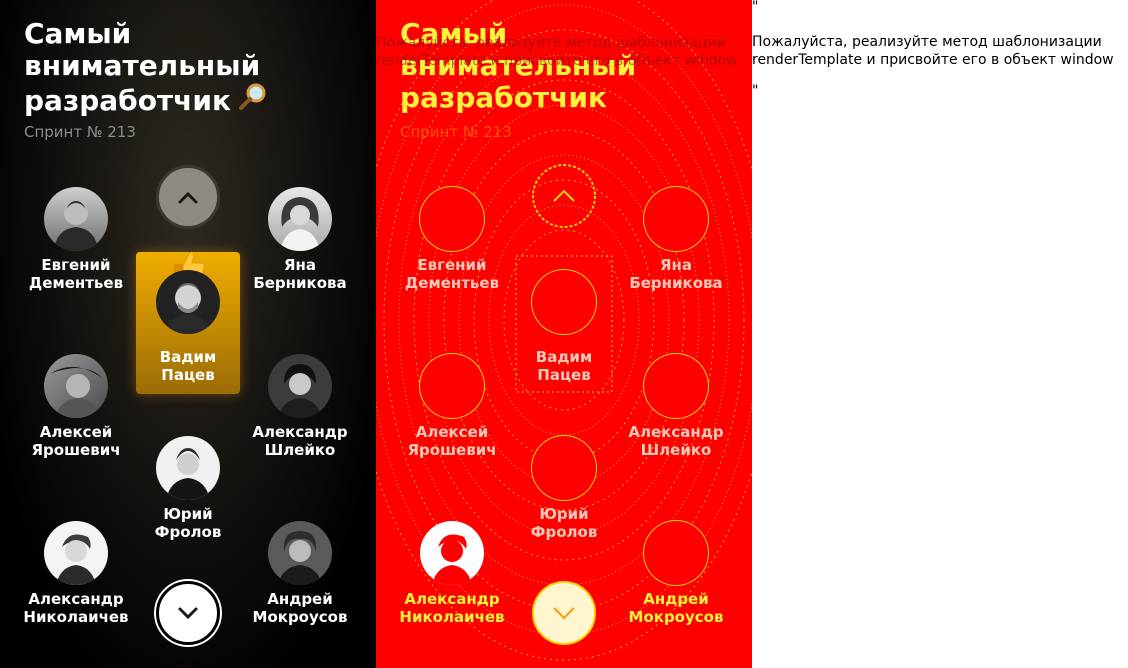 This screenshot has width=1128, height=668. What do you see at coordinates (452, 573) in the screenshot?
I see `diff-person: Александр Николаичев` at bounding box center [452, 573].